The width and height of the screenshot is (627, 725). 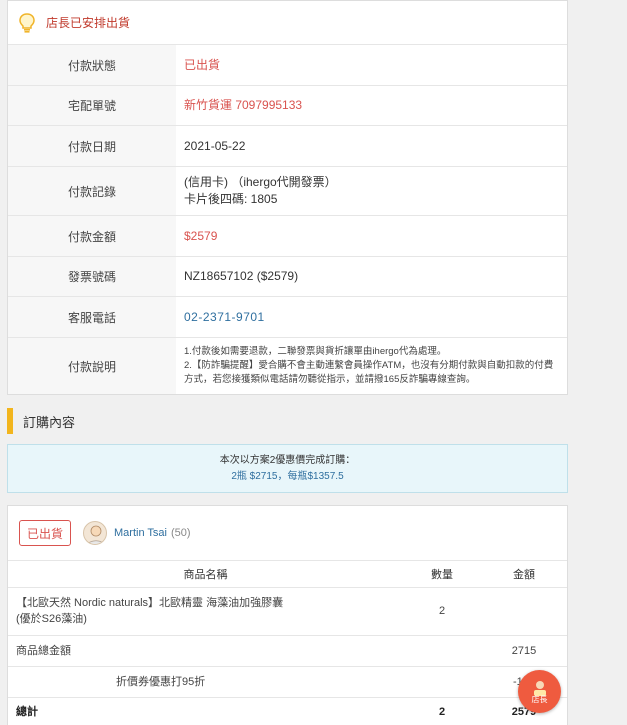 What do you see at coordinates (231, 199) in the screenshot?
I see `card-last-four: 卡片後四碼: 1805` at bounding box center [231, 199].